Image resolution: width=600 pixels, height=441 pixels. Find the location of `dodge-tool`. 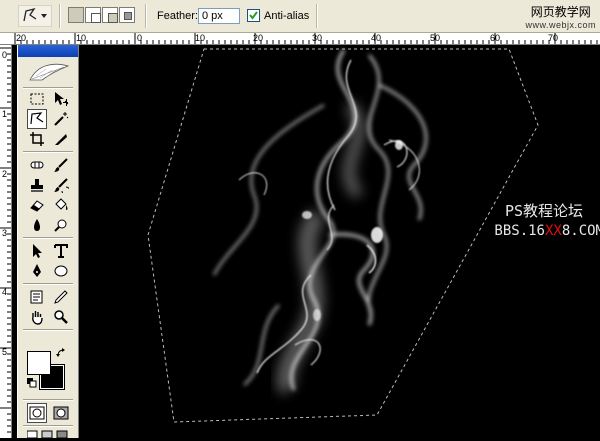

dodge-tool is located at coordinates (61, 225).